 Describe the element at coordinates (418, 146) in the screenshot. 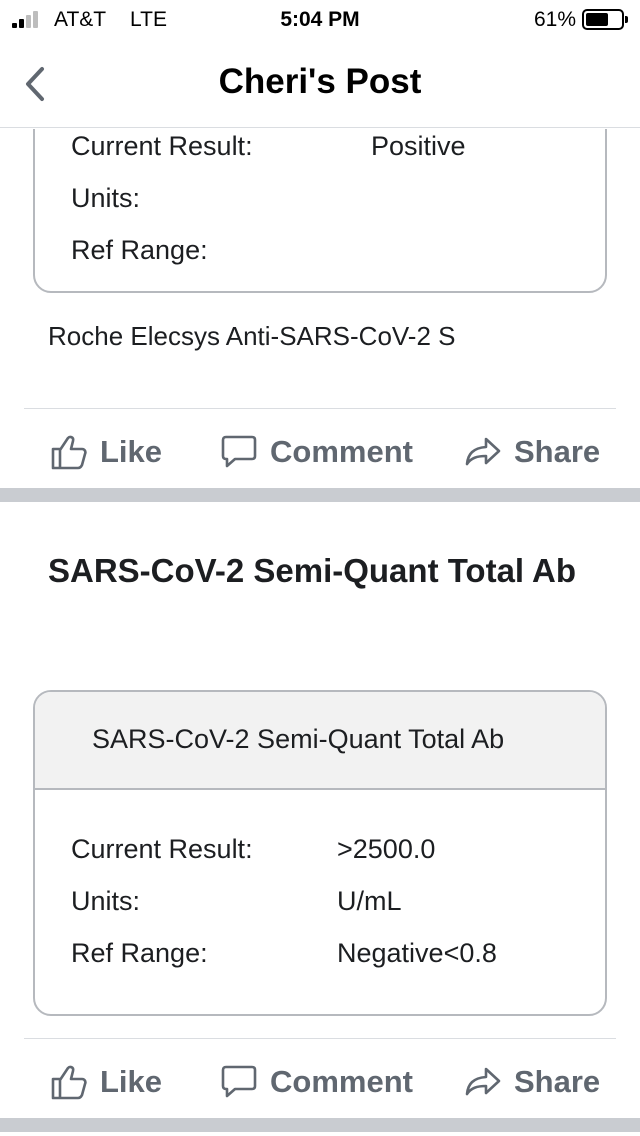

I see `result-value: Positive` at that location.